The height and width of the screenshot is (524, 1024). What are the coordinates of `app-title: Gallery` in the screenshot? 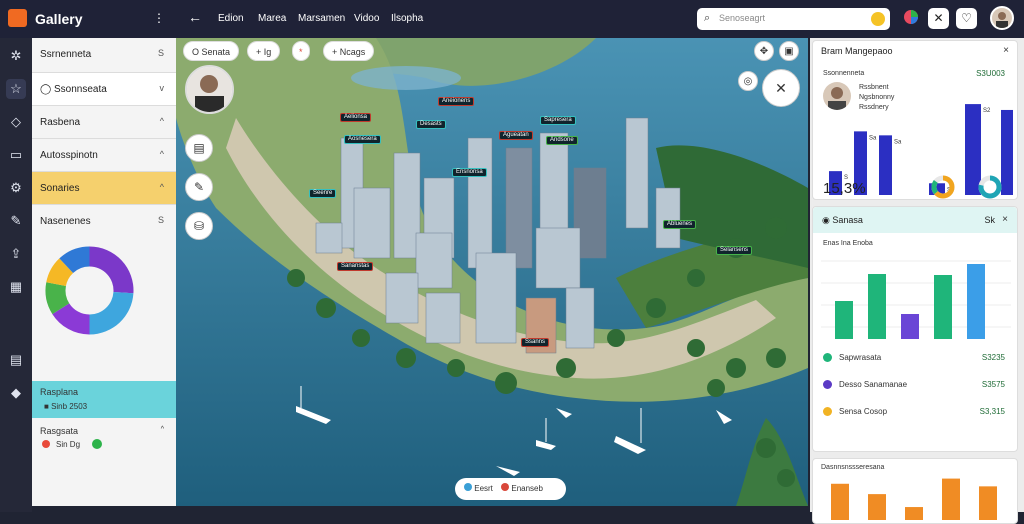 It's located at (59, 19).